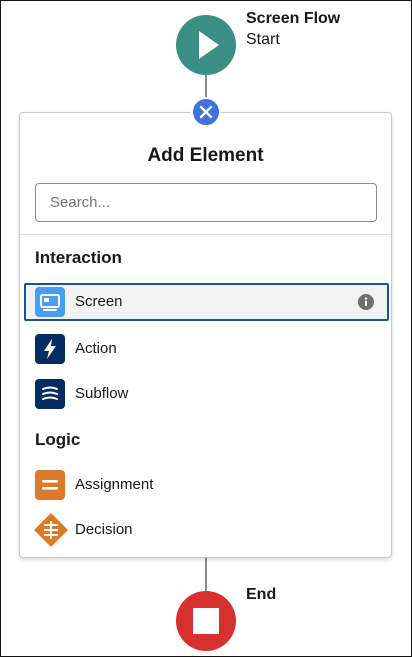 This screenshot has height=657, width=412. What do you see at coordinates (206, 349) in the screenshot?
I see `element-item-action: Action` at bounding box center [206, 349].